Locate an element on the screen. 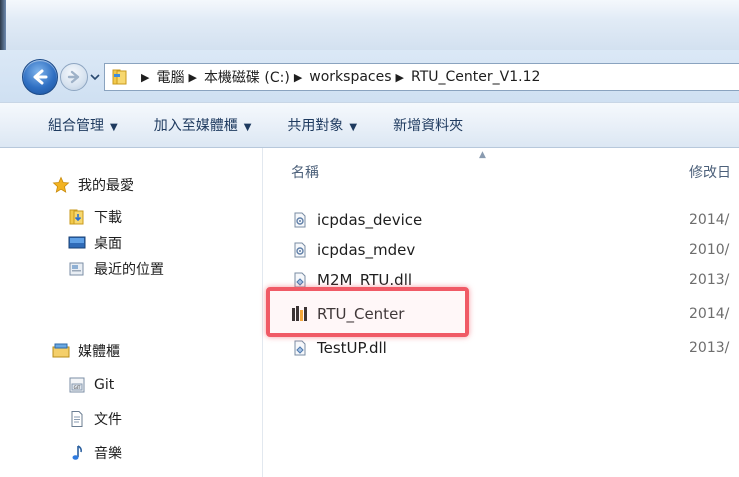 This screenshot has width=739, height=477. crumb-current-folder: RTU_Center_V1.12 is located at coordinates (475, 77).